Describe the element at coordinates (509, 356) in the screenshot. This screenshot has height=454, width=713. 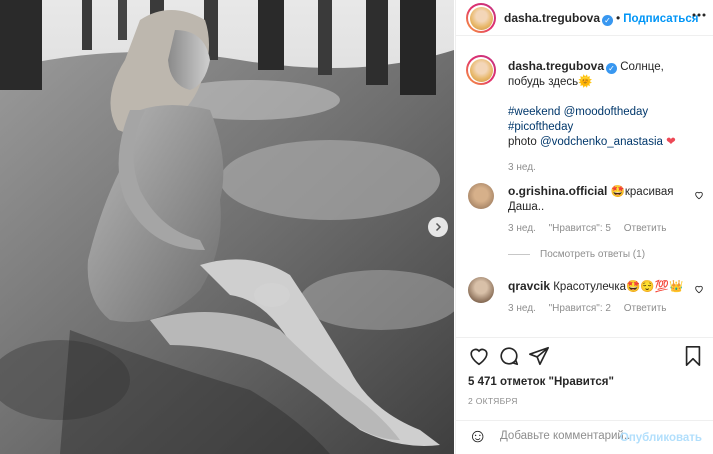
I see `comment-icon` at that location.